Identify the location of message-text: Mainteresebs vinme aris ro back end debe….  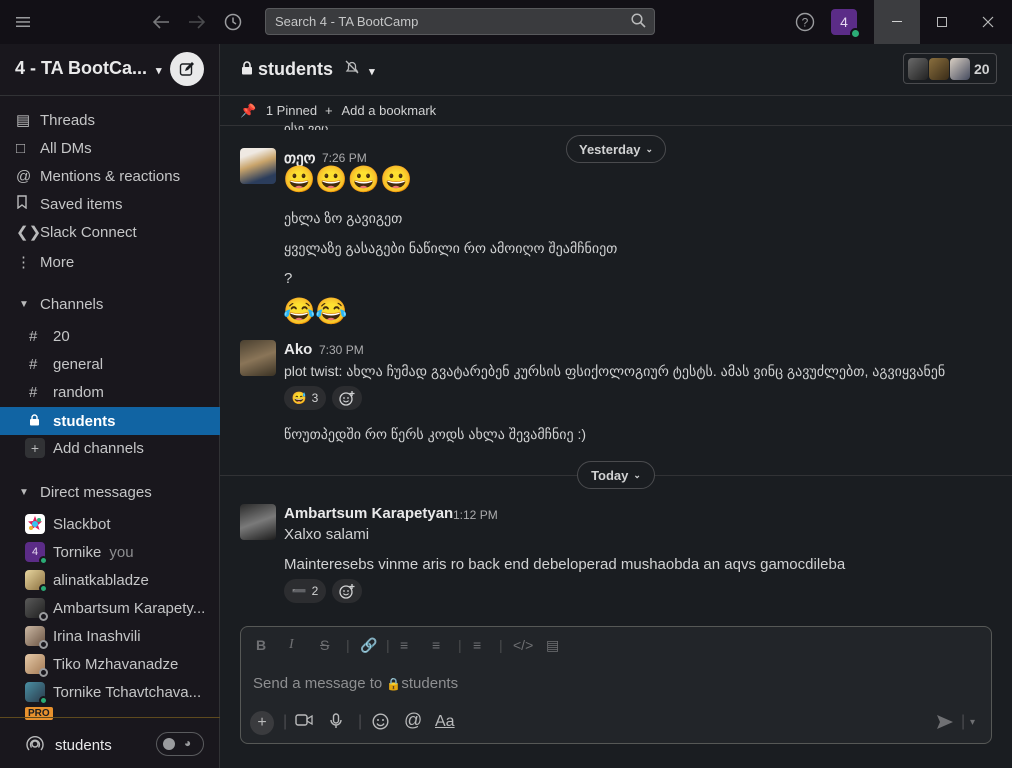
(565, 564).